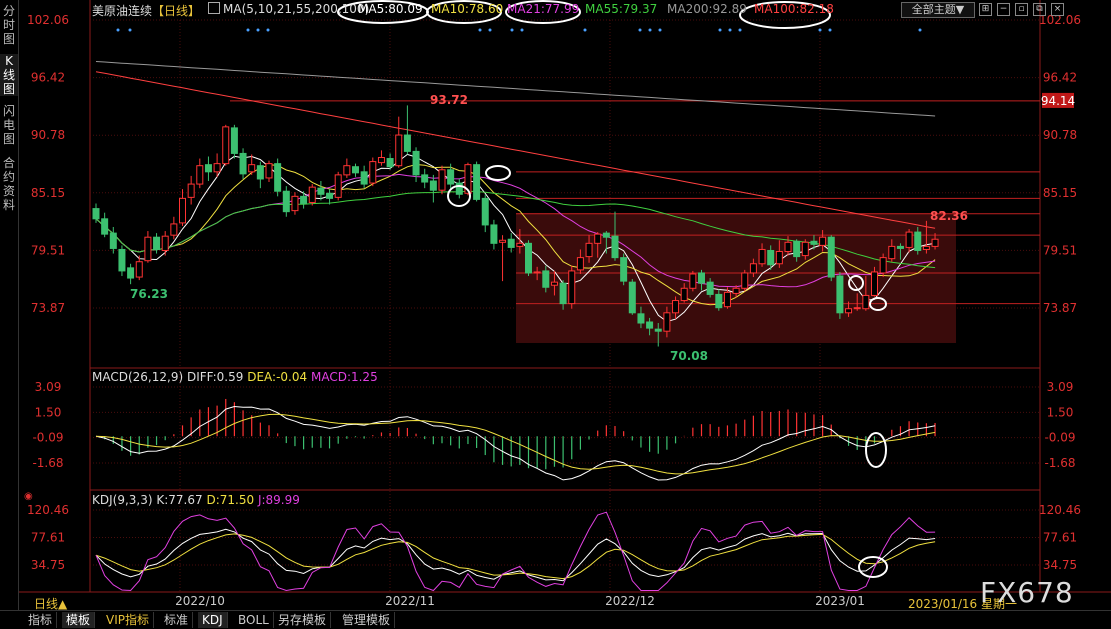 Image resolution: width=1111 pixels, height=629 pixels. Describe the element at coordinates (9, 125) in the screenshot. I see `tab-tick-chart: 闪电图` at that location.